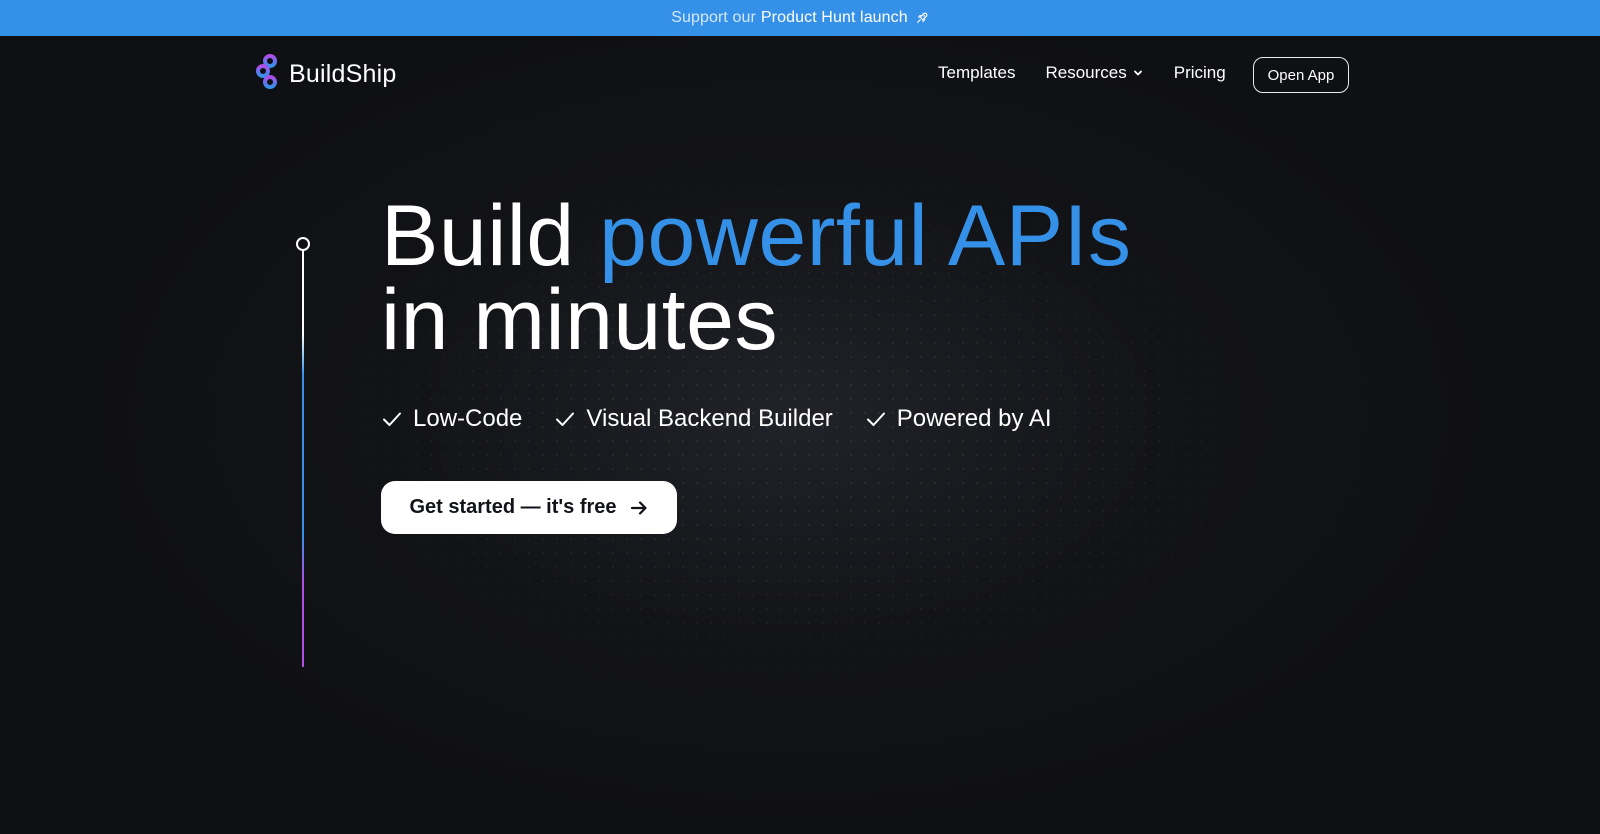 The width and height of the screenshot is (1600, 834). I want to click on feature-label: Low-Code, so click(468, 418).